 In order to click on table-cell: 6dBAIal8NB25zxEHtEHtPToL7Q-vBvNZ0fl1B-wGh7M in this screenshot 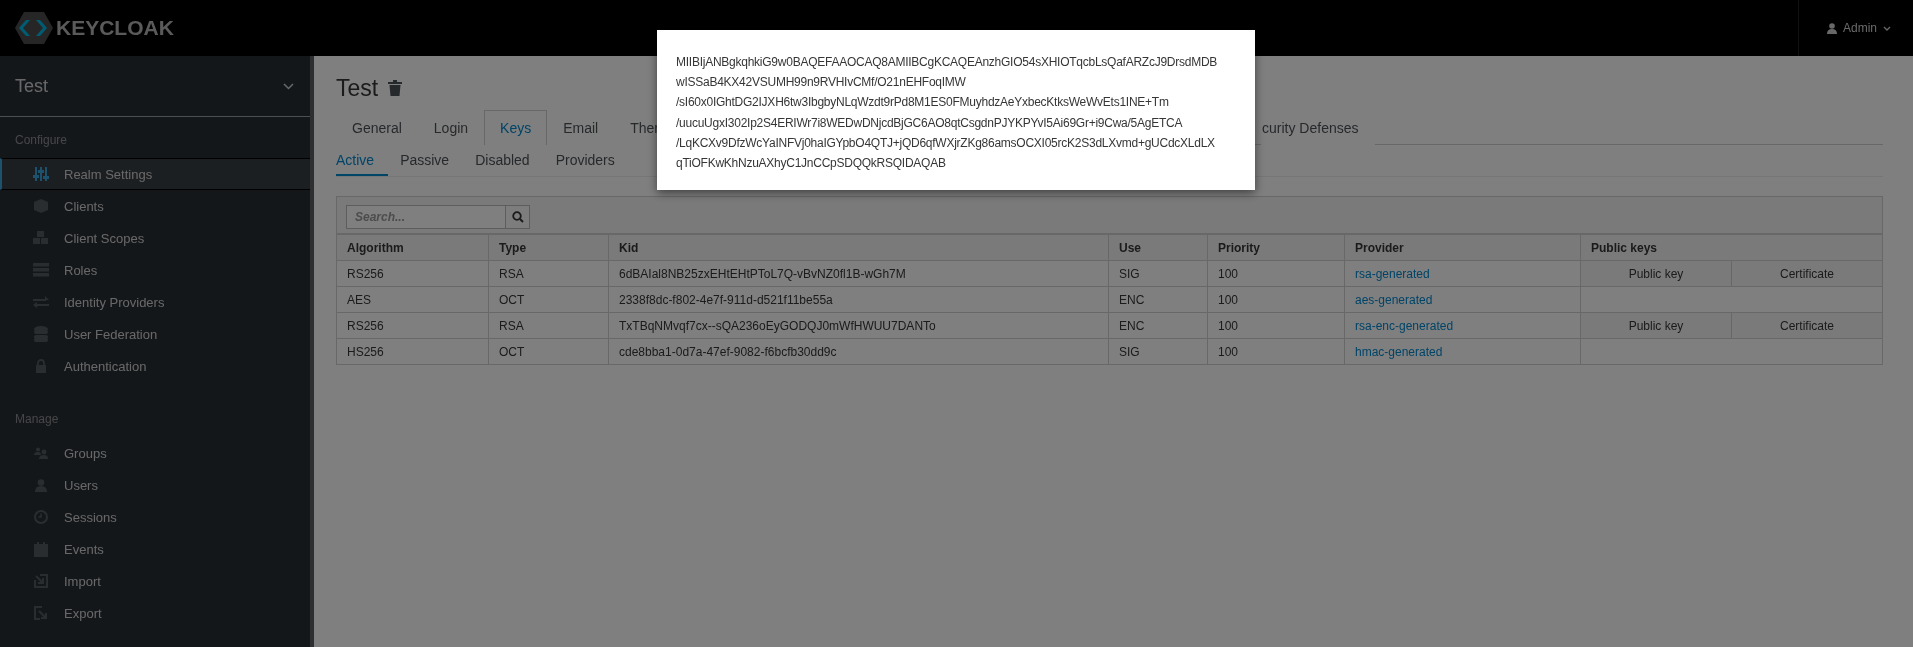, I will do `click(858, 273)`.